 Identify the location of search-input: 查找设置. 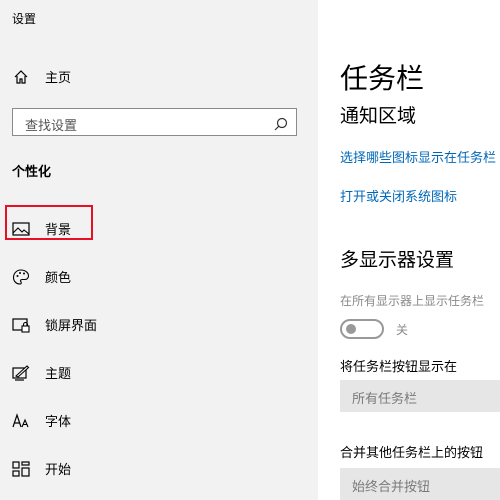
(154, 122).